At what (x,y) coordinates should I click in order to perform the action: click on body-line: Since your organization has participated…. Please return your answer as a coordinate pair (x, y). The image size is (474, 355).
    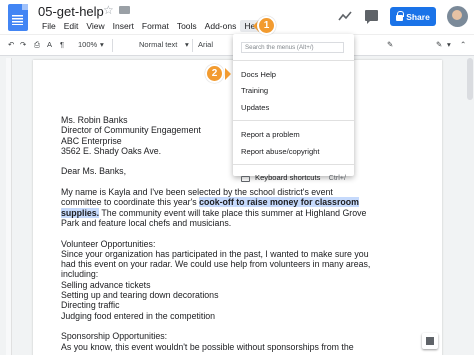
    Looking at the image, I should click on (215, 253).